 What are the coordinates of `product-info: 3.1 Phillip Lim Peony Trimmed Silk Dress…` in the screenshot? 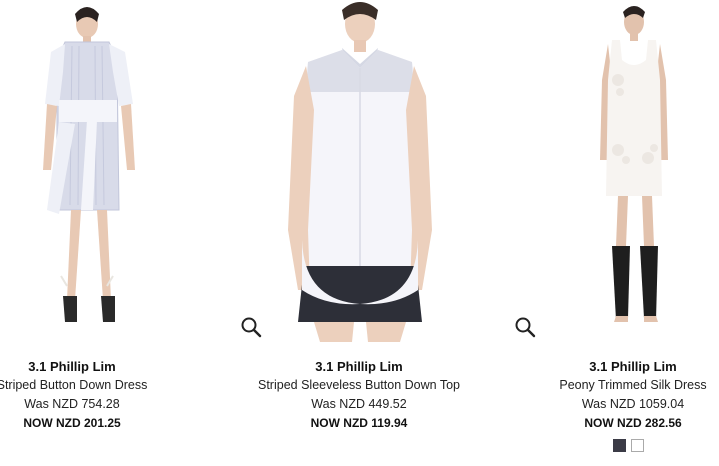 It's located at (613, 395).